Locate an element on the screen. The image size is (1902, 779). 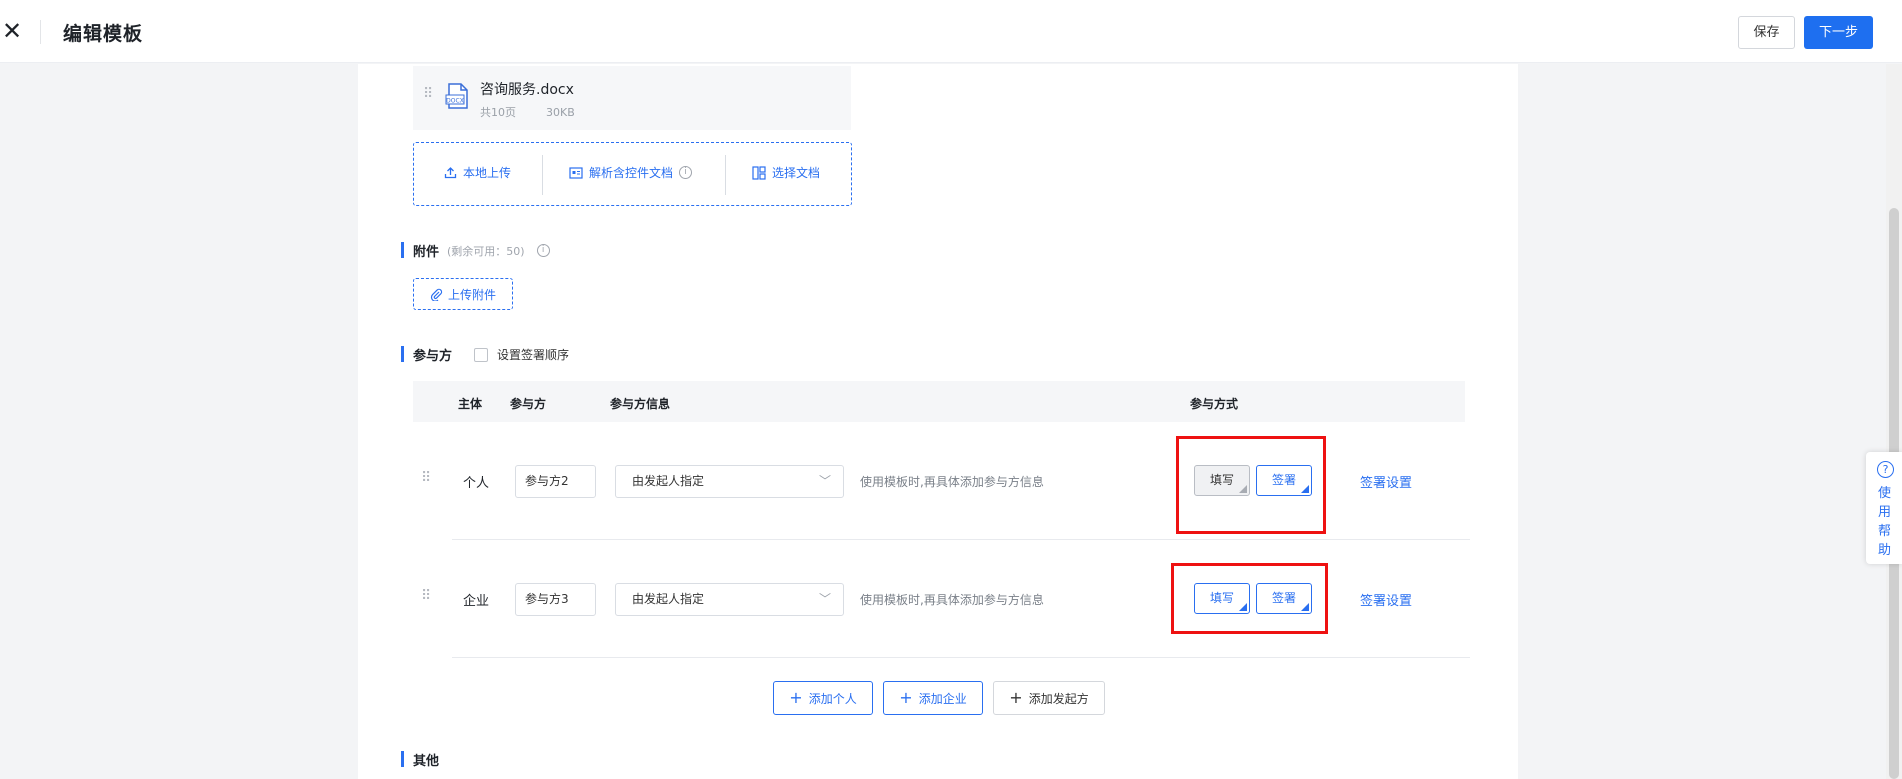
col-participation-mode: 参与方式 is located at coordinates (1214, 404).